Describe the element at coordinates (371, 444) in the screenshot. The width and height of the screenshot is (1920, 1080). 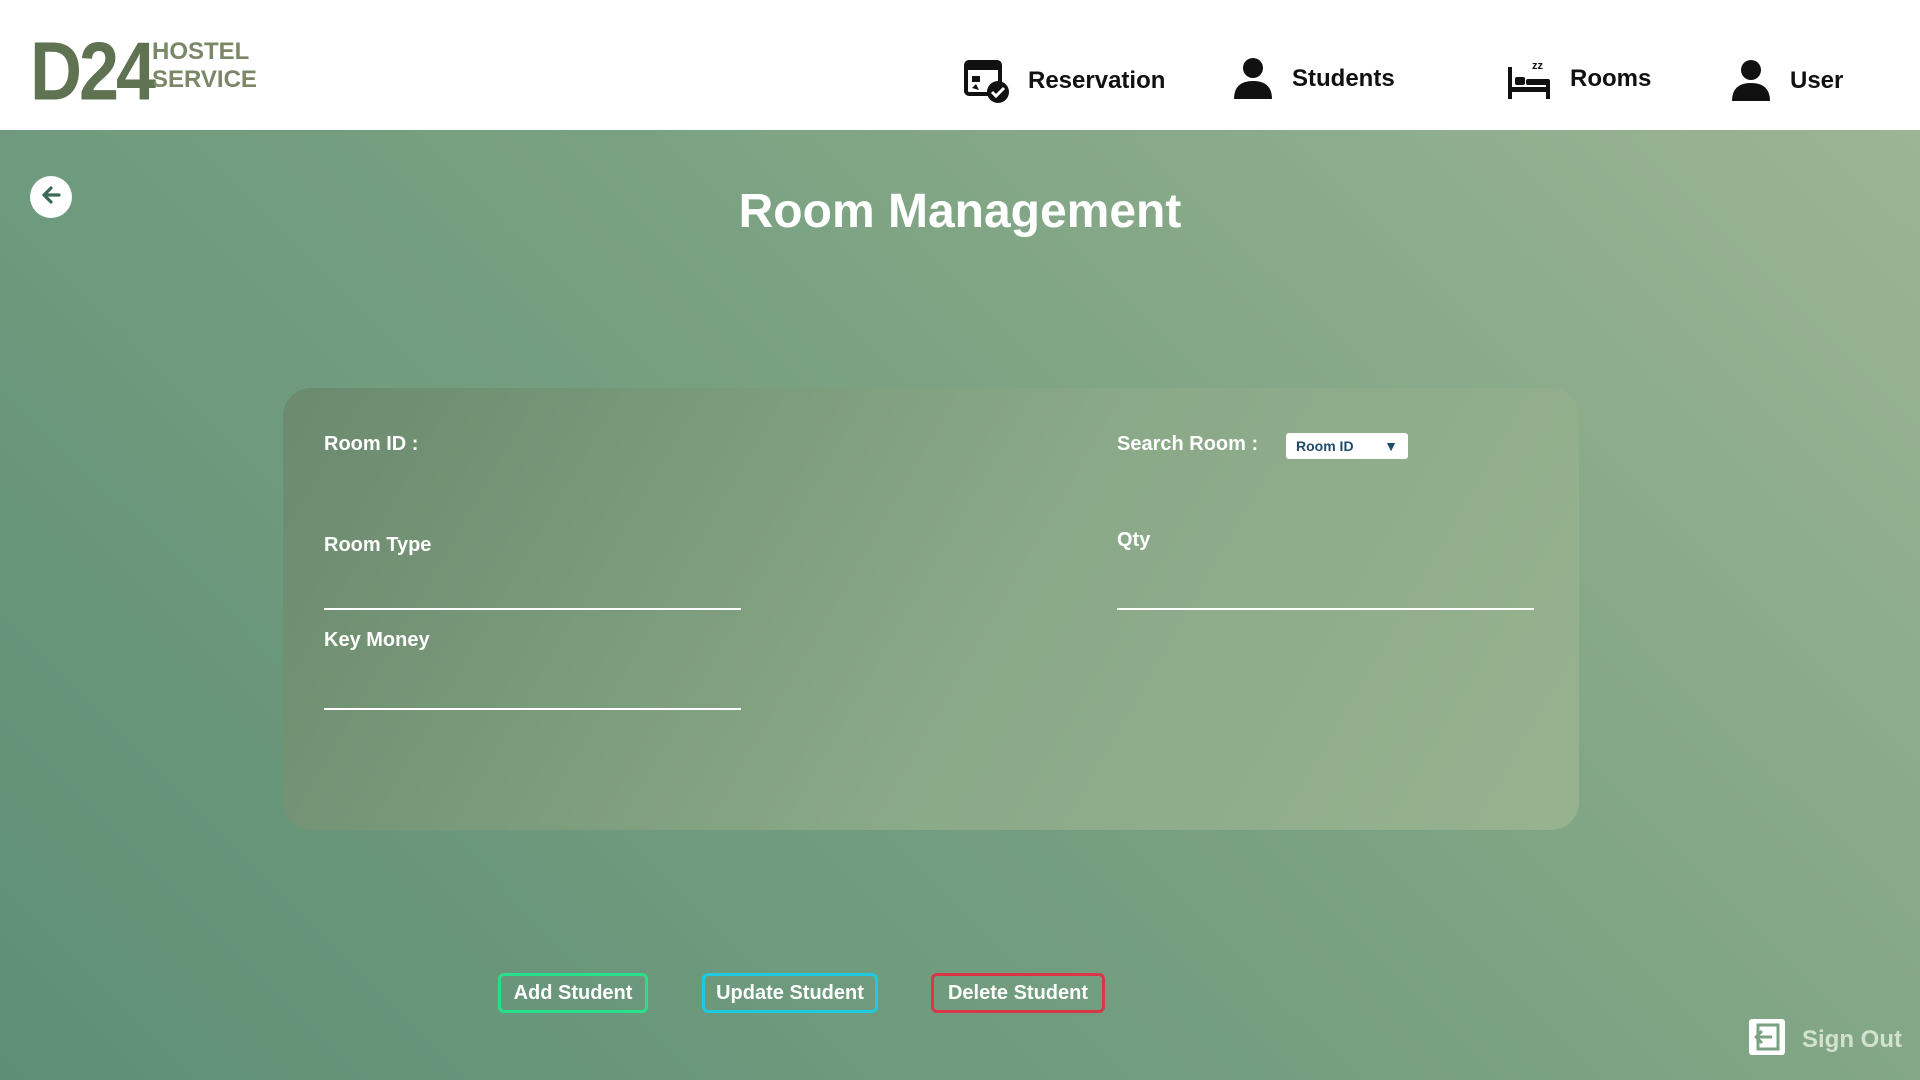
I see `room-id-label: Room ID :` at that location.